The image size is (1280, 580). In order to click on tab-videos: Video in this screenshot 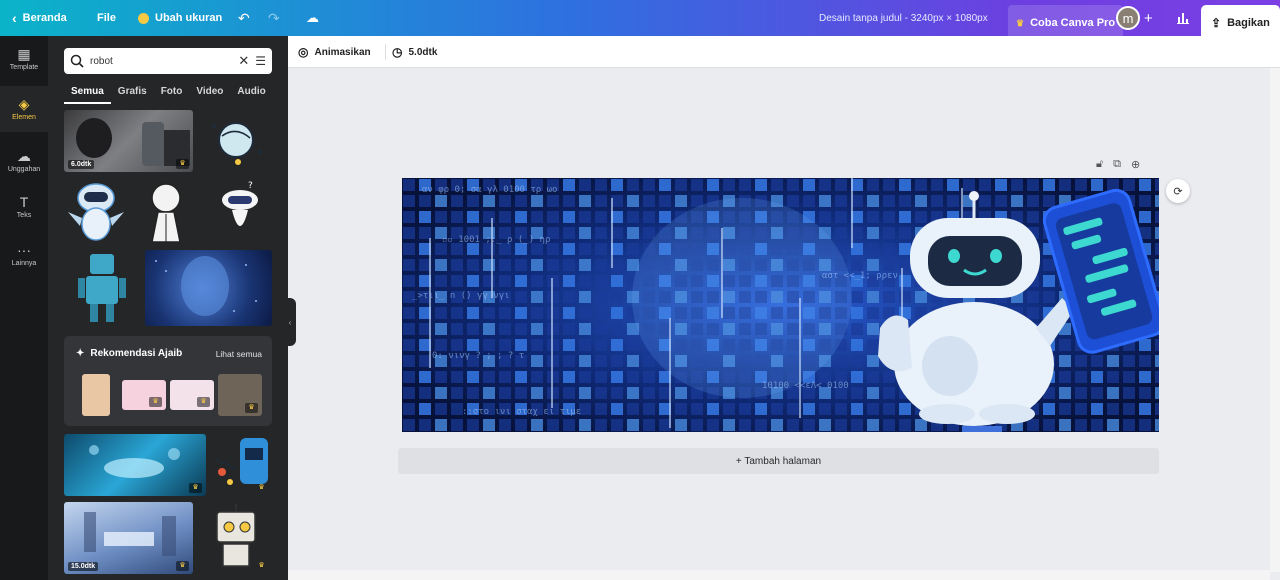, I will do `click(209, 94)`.